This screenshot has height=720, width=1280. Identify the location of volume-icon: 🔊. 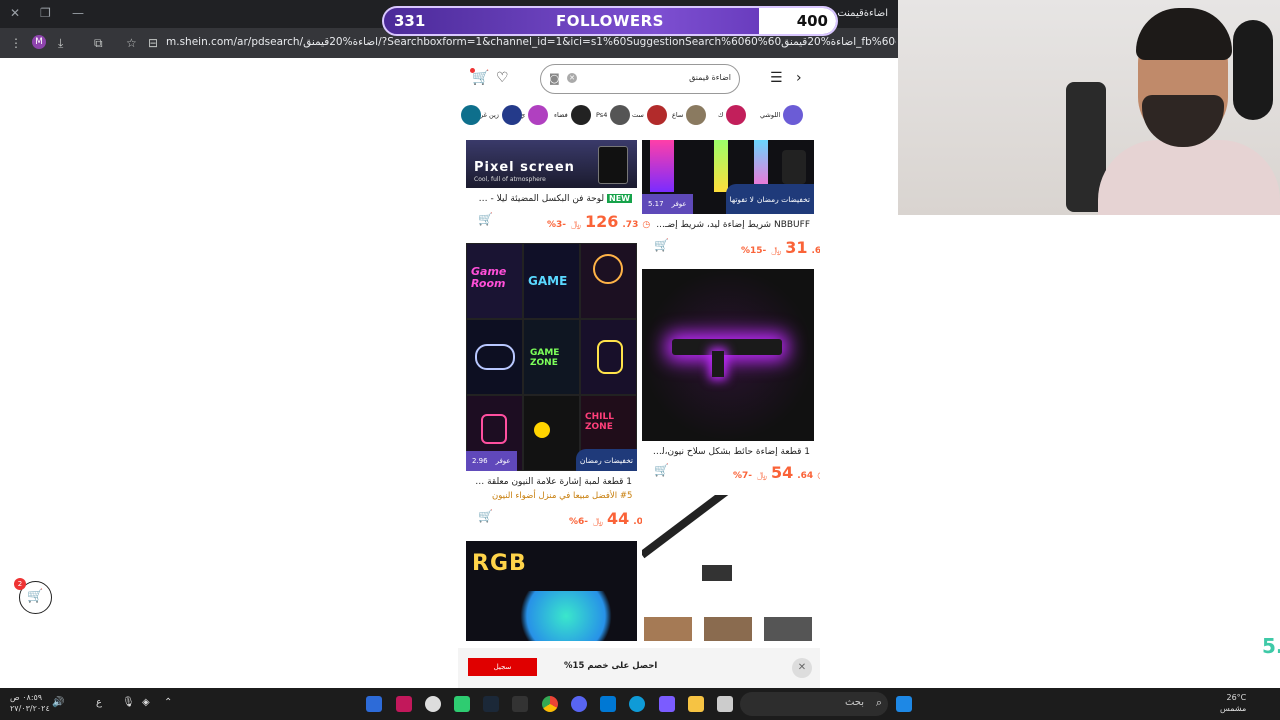
(58, 702).